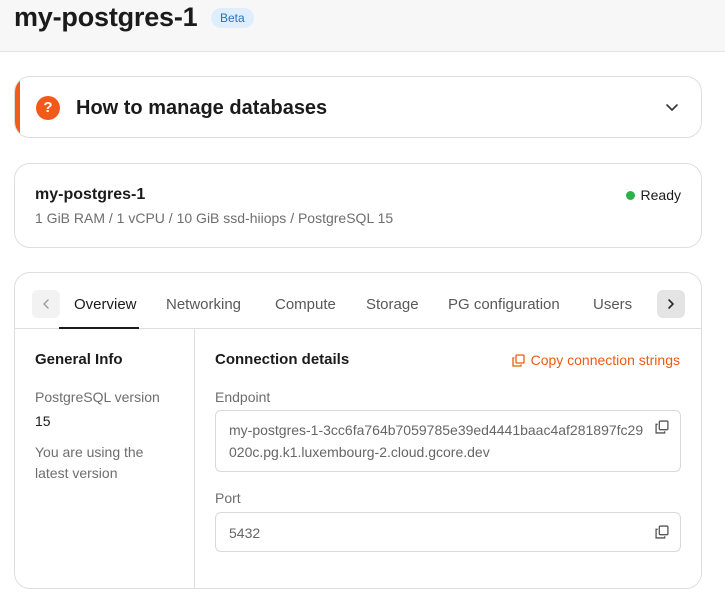 The image size is (725, 608). I want to click on tab-networking: Networking, so click(203, 304).